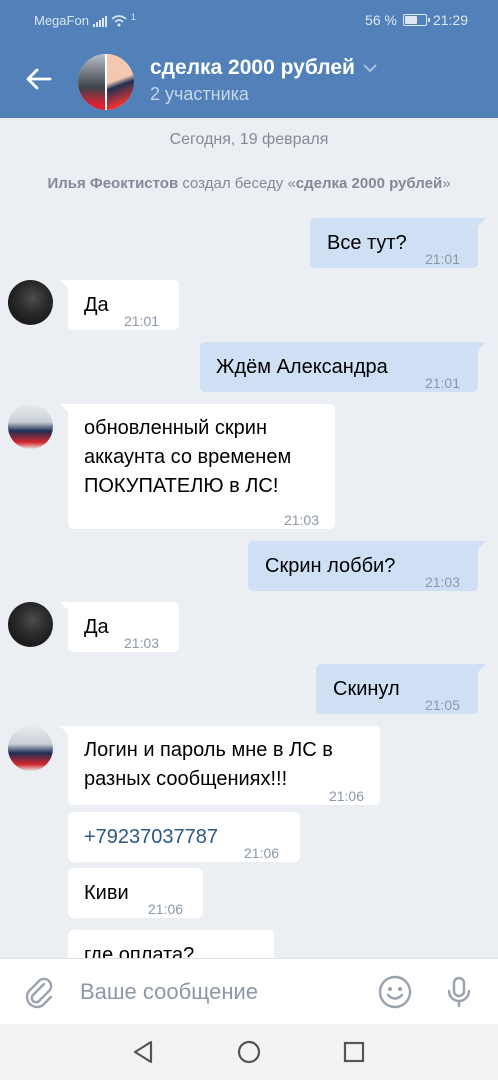  I want to click on nav-home-icon, so click(249, 1052).